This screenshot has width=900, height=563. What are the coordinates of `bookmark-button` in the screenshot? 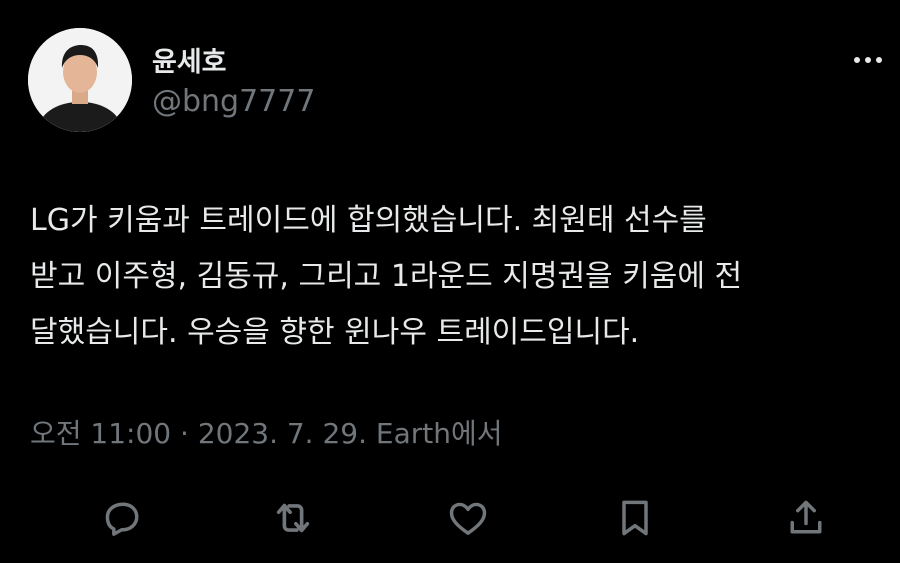 It's located at (635, 518).